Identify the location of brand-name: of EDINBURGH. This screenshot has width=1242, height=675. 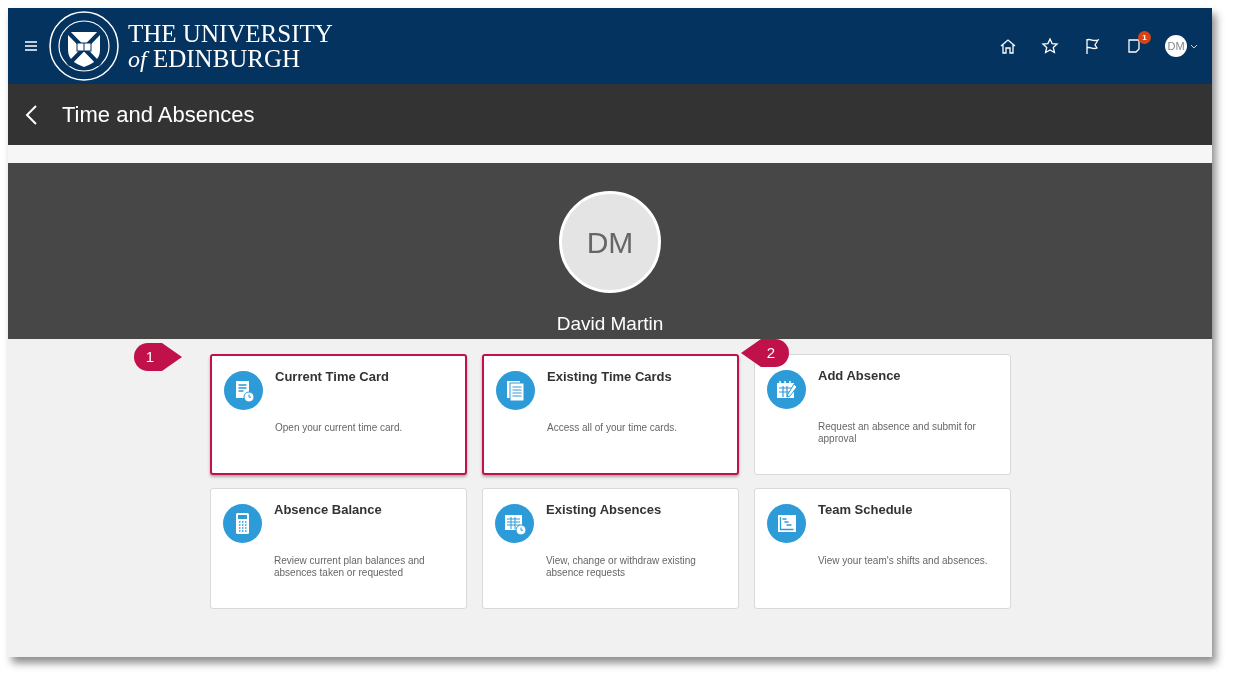
(215, 58).